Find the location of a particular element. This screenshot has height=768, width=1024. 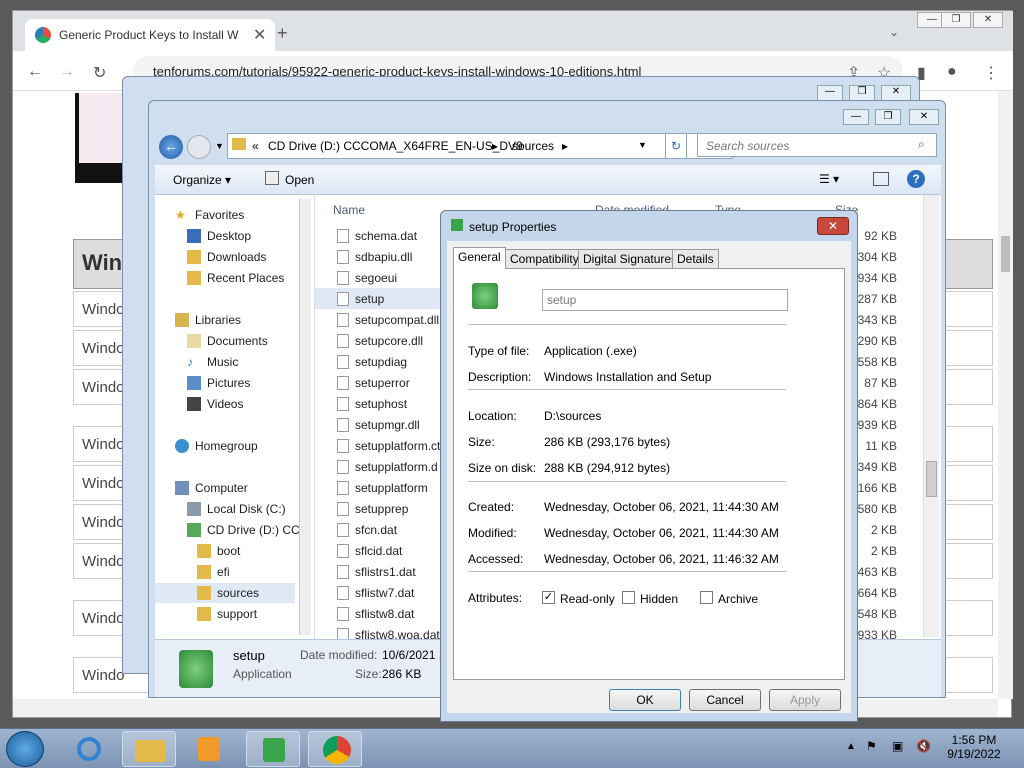

archive-checkbox is located at coordinates (706, 597).